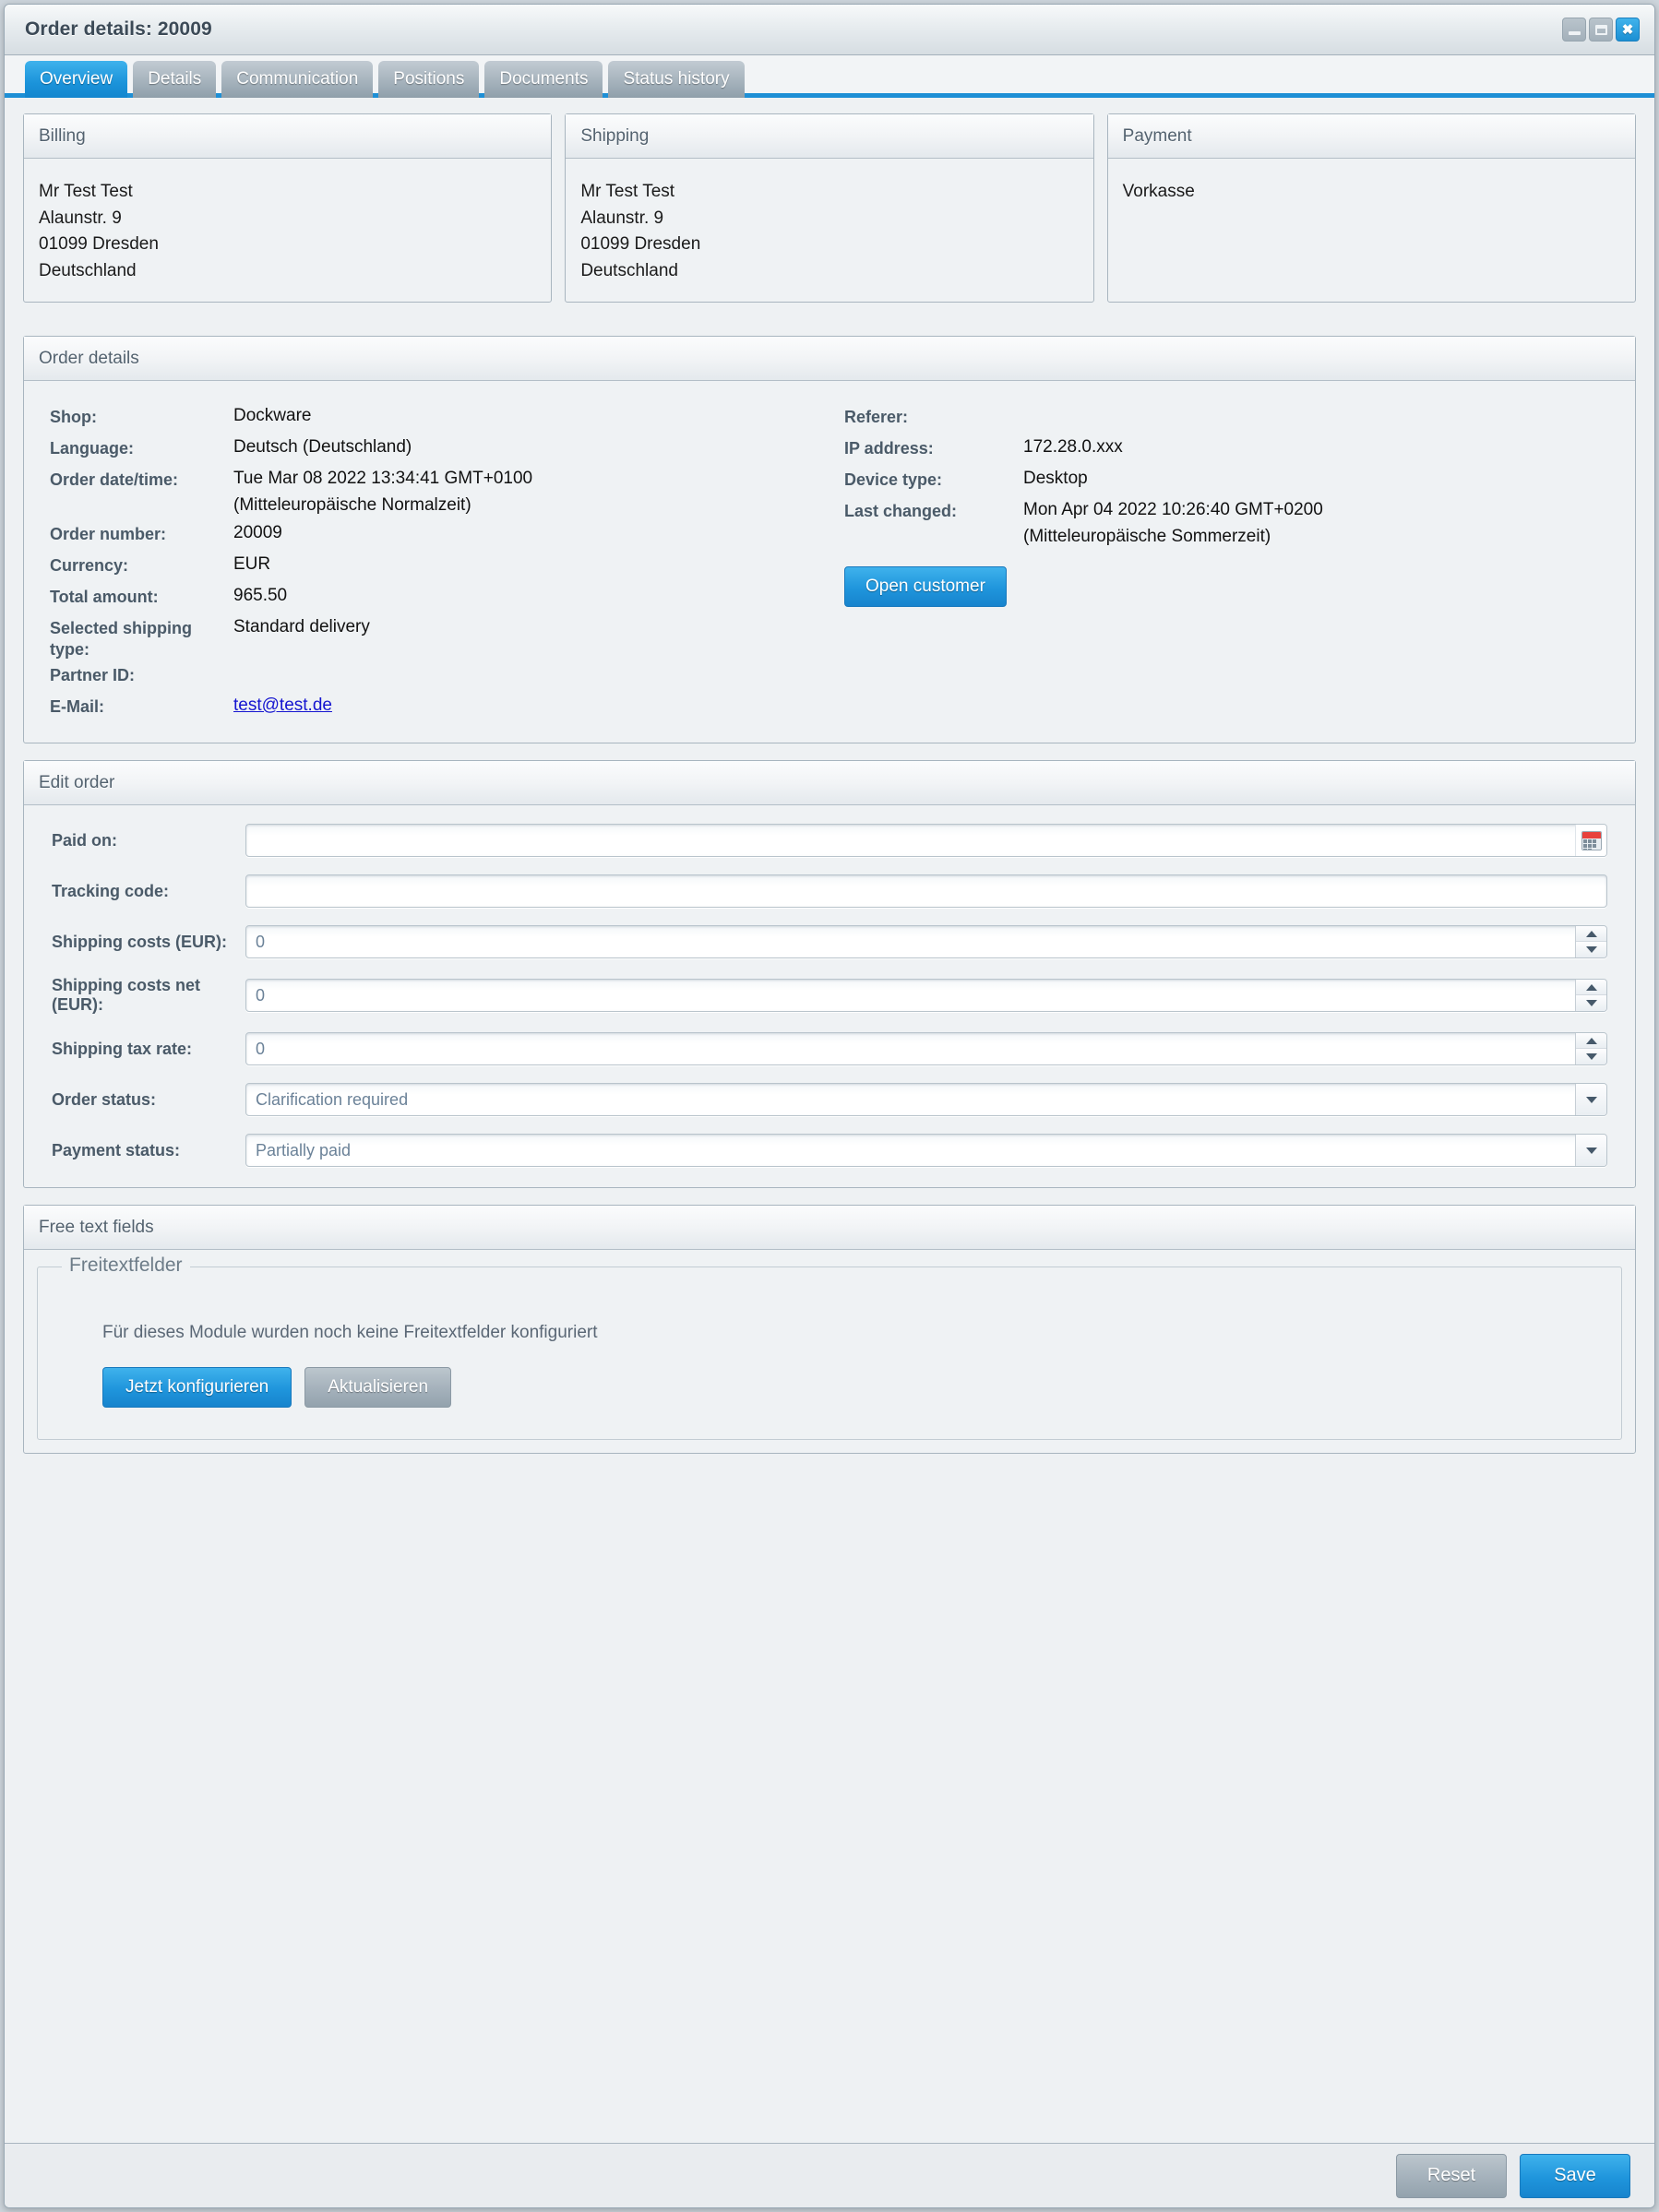 The image size is (1659, 2212). Describe the element at coordinates (910, 941) in the screenshot. I see `shipping-costs-input` at that location.